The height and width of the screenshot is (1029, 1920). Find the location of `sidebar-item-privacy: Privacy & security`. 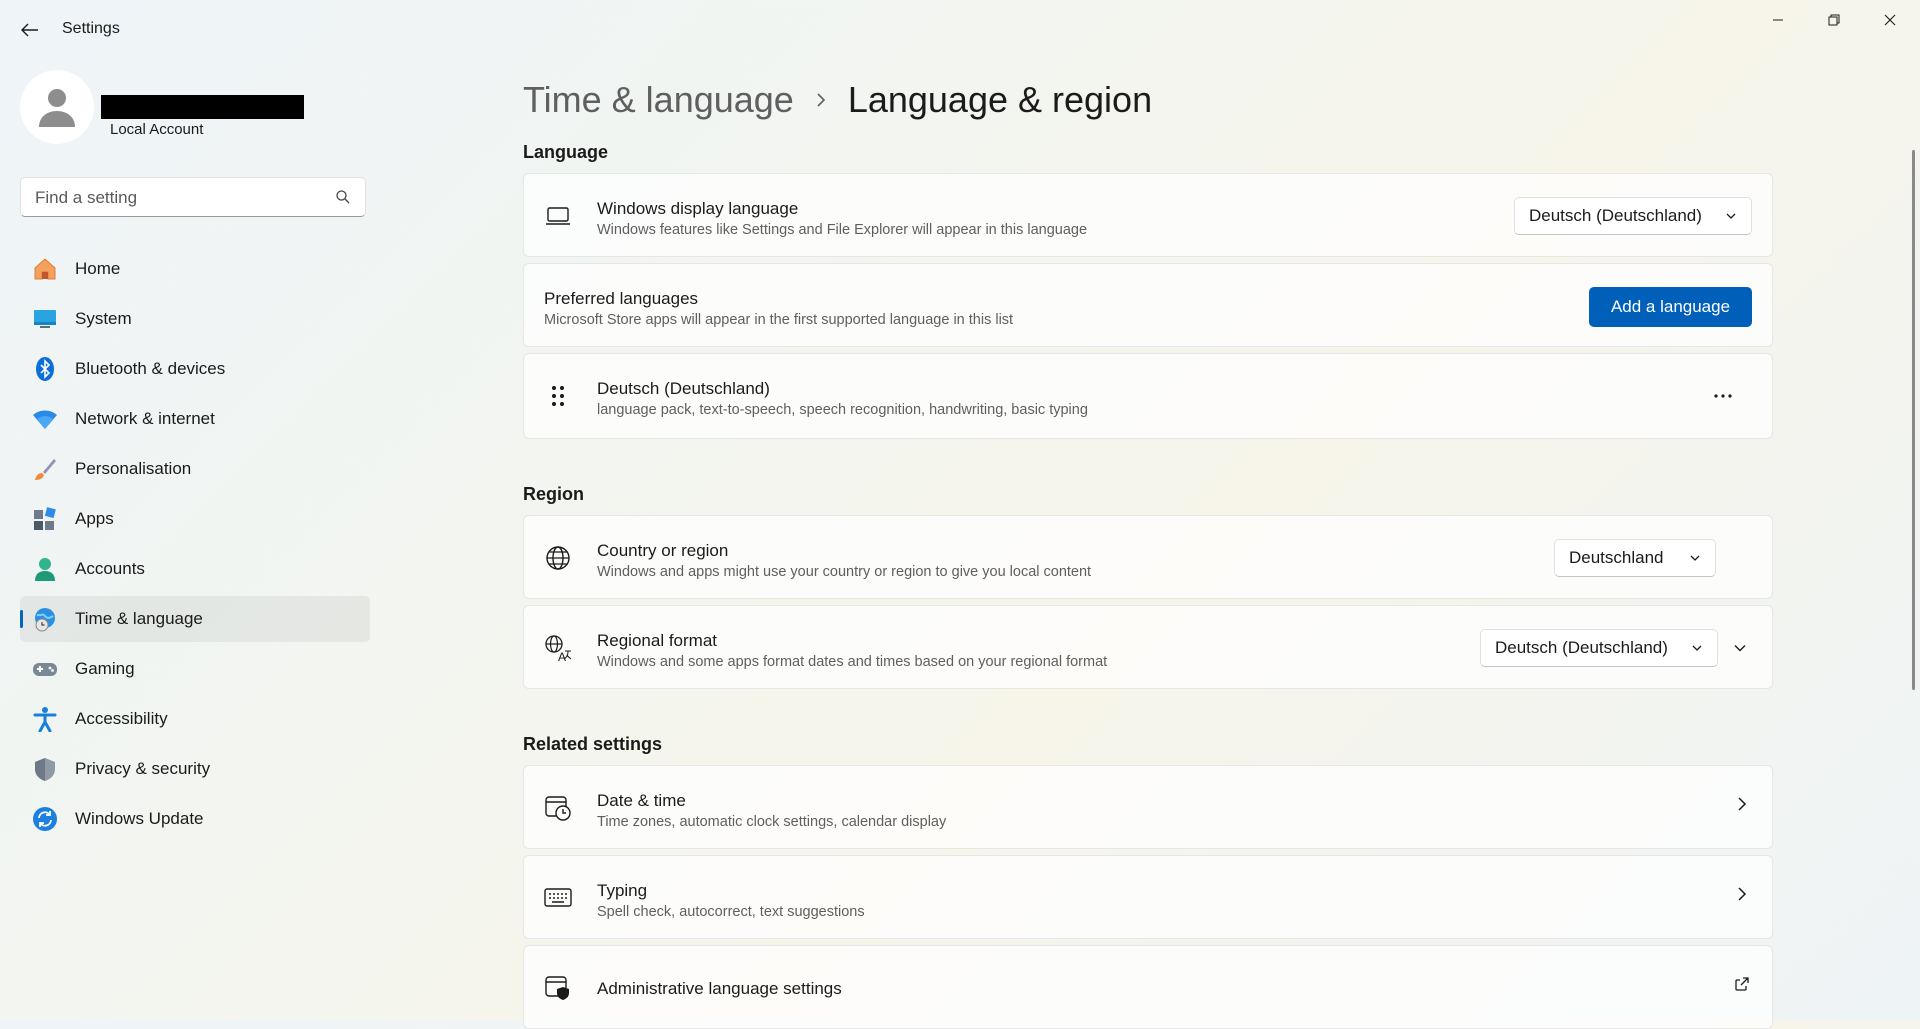

sidebar-item-privacy: Privacy & security is located at coordinates (195, 769).